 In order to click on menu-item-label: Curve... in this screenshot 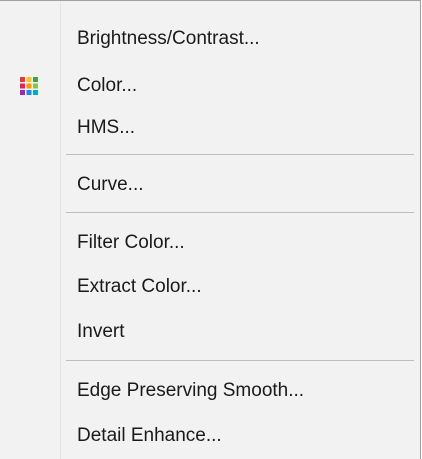, I will do `click(110, 184)`.